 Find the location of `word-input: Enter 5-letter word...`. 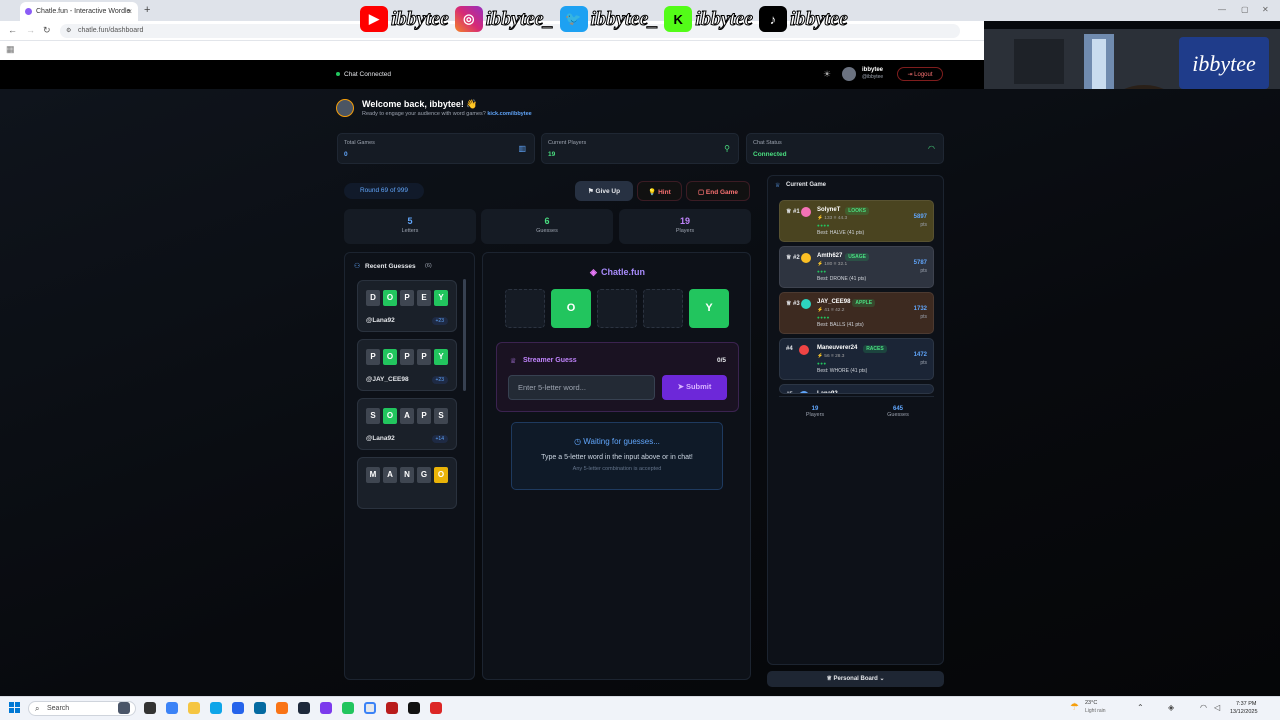

word-input: Enter 5-letter word... is located at coordinates (581, 387).